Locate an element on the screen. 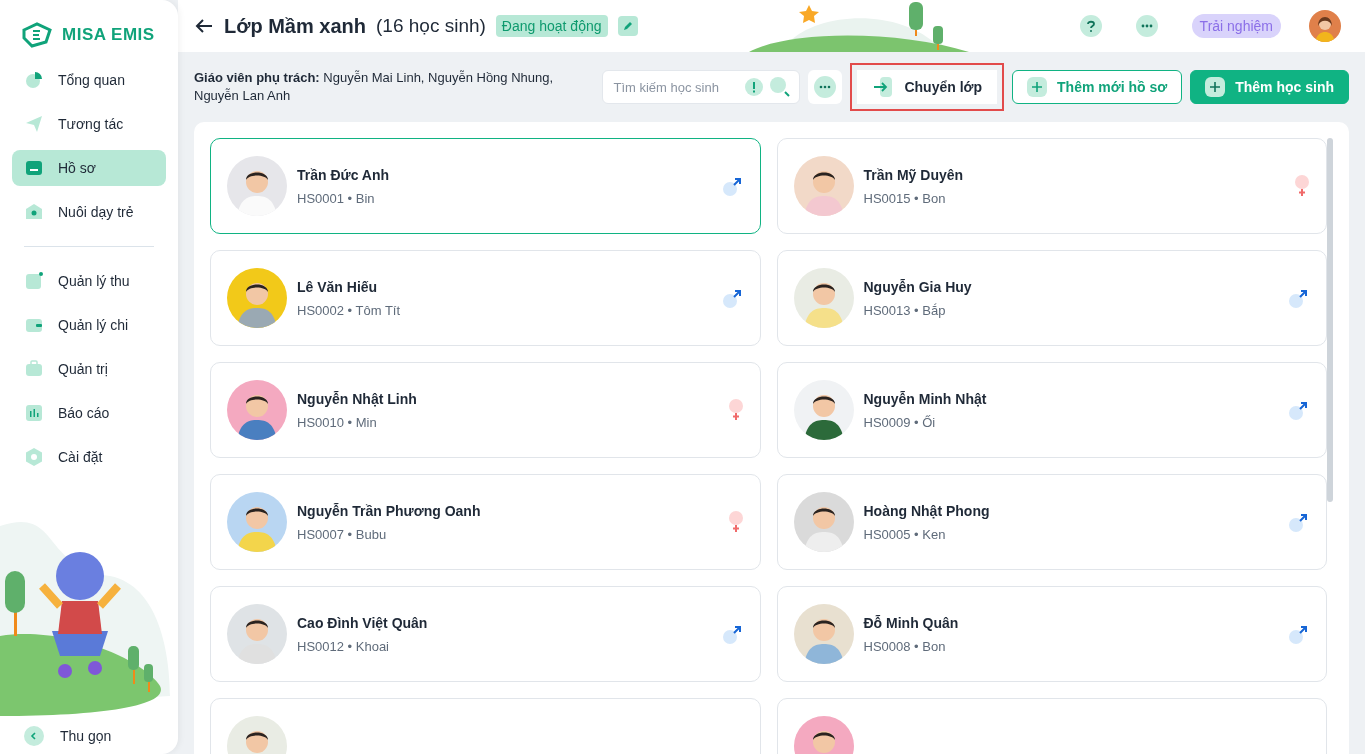 This screenshot has height=754, width=1365. more-icon is located at coordinates (1146, 26).